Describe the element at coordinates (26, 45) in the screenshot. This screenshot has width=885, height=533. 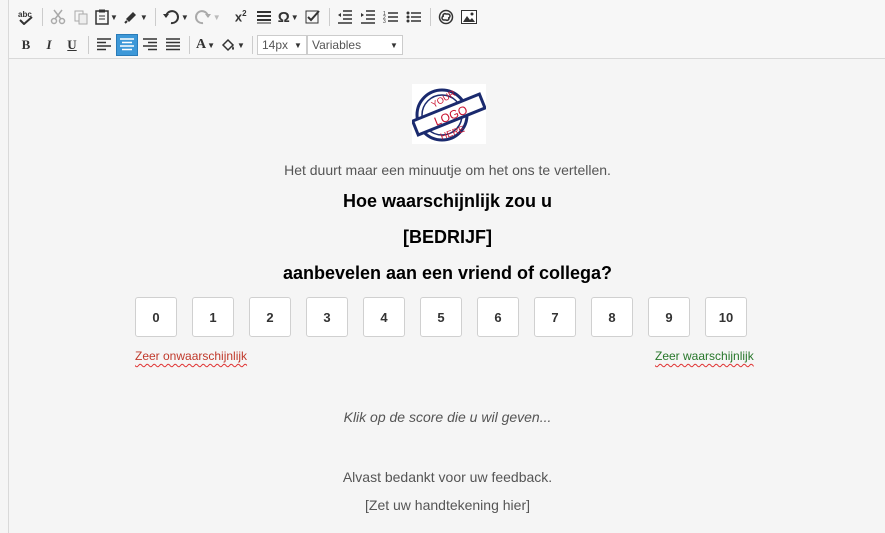
I see `bold-button: B` at that location.